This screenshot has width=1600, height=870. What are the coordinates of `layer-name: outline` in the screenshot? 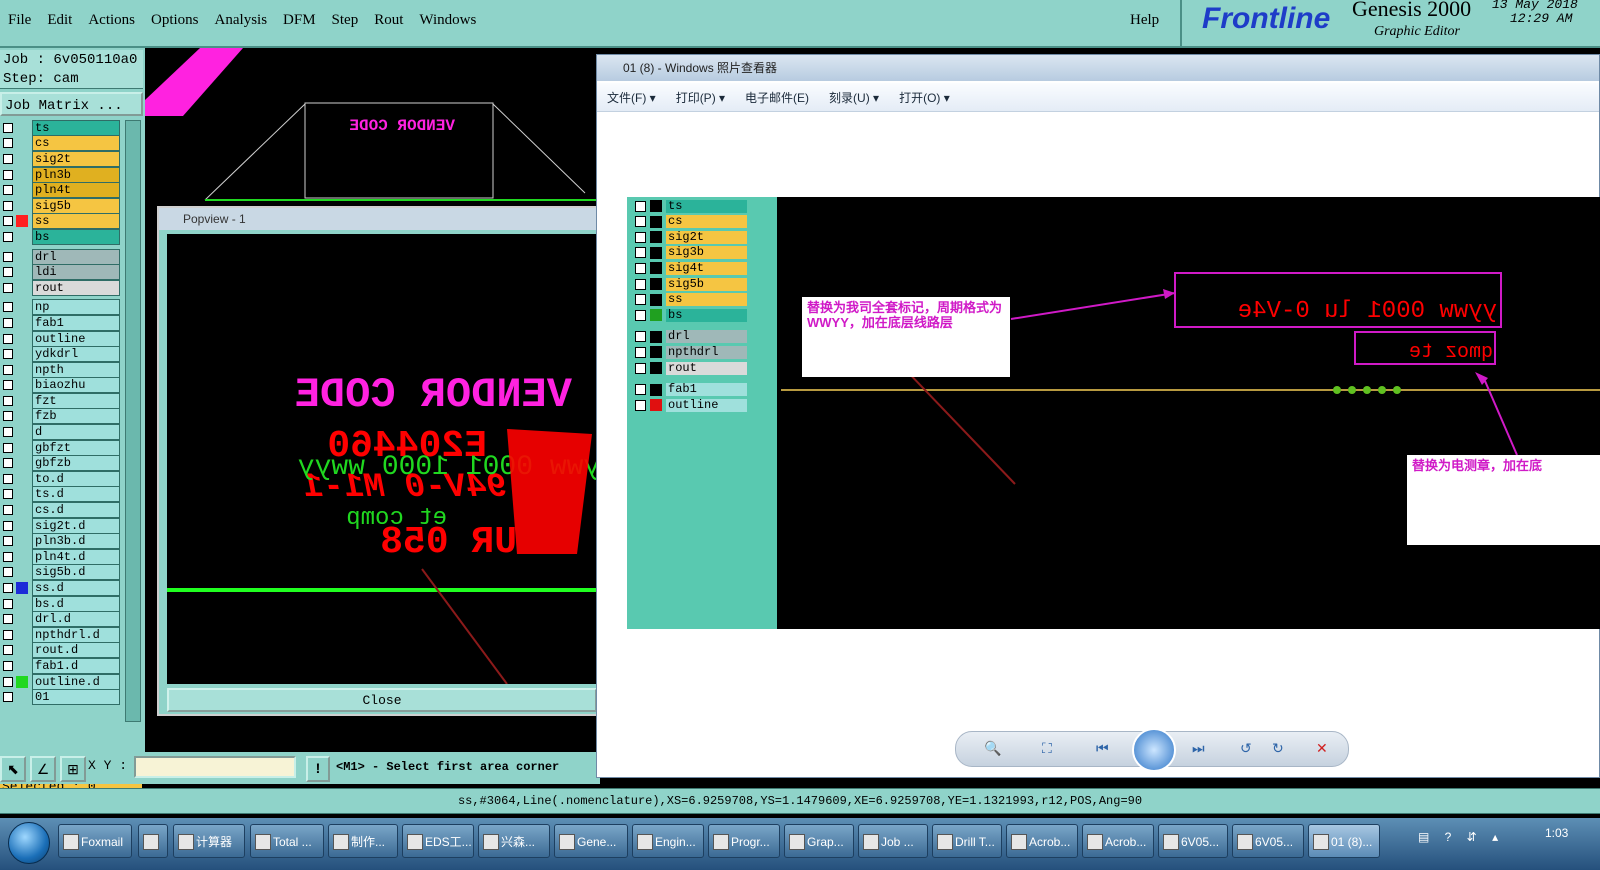 It's located at (76, 338).